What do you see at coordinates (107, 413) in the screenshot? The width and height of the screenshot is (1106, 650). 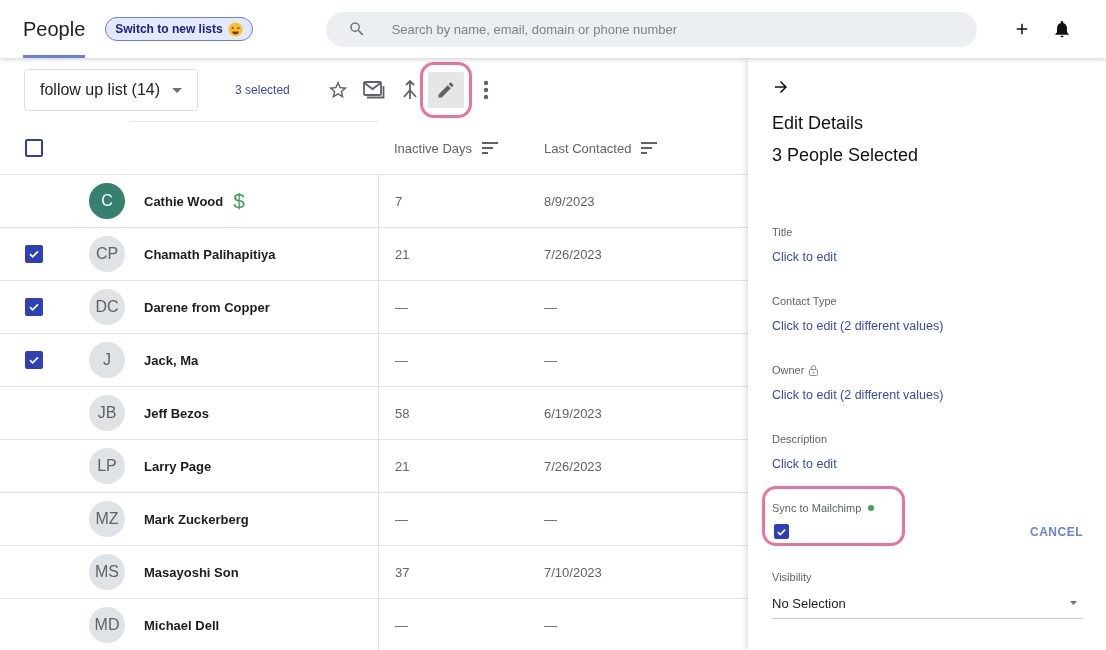 I see `avatar: JB` at bounding box center [107, 413].